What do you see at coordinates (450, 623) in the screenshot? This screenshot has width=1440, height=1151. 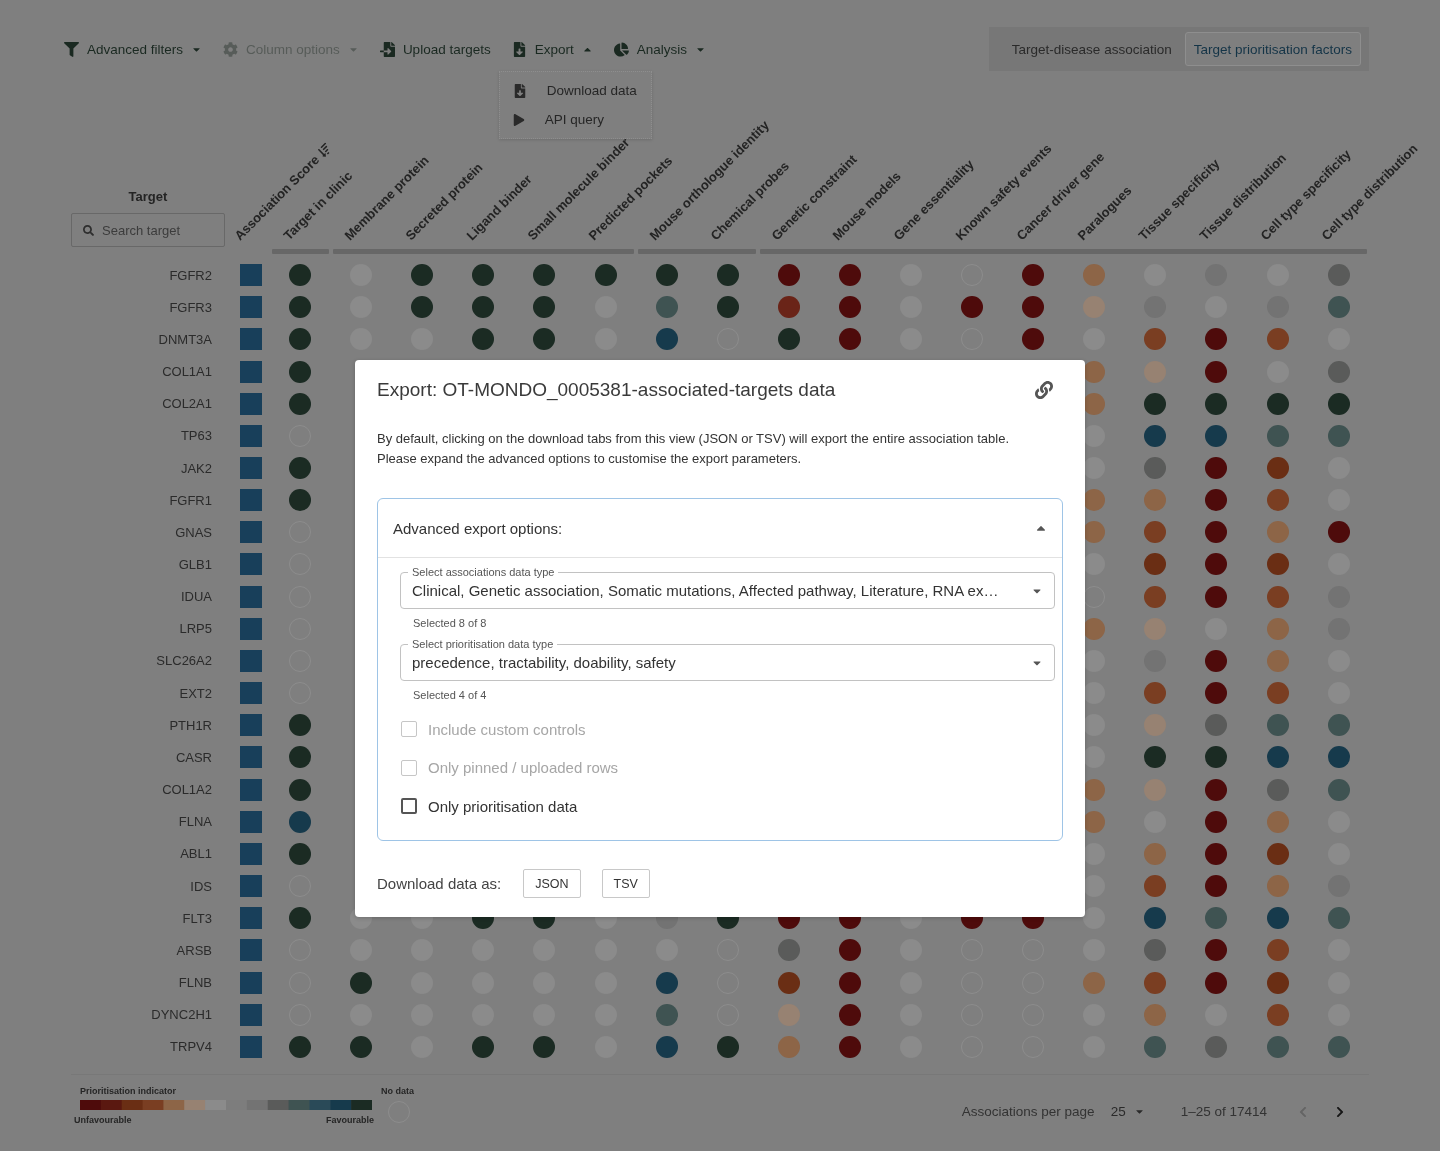 I see `helper-text: Selected 8 of 8` at bounding box center [450, 623].